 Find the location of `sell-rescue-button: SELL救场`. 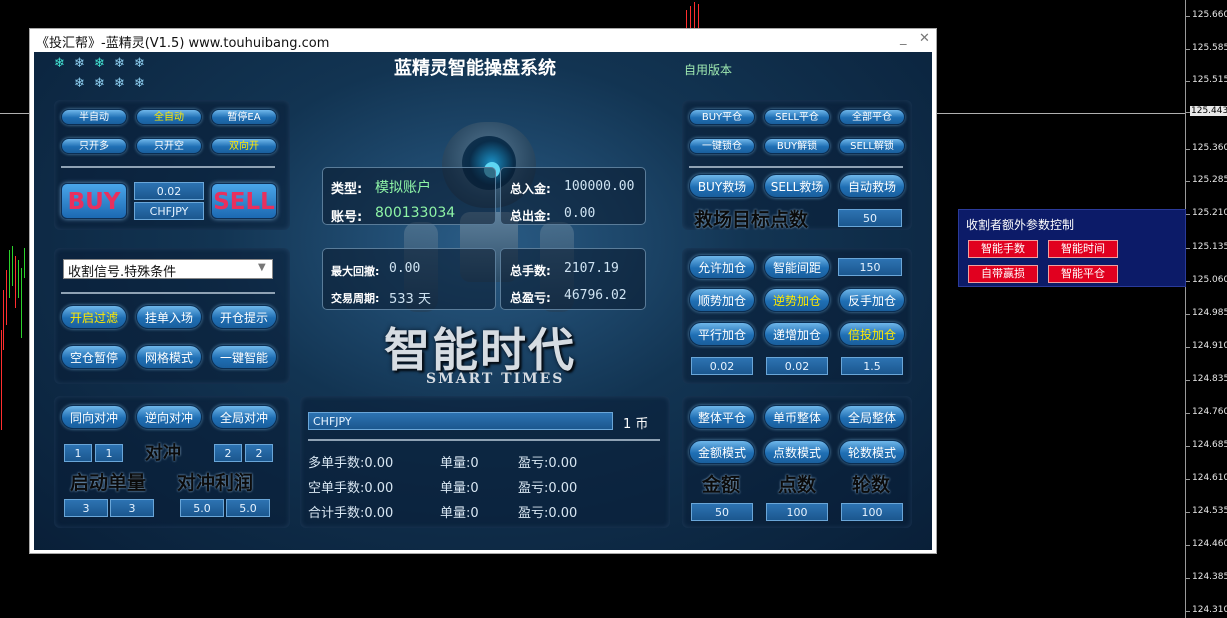

sell-rescue-button: SELL救场 is located at coordinates (797, 186).